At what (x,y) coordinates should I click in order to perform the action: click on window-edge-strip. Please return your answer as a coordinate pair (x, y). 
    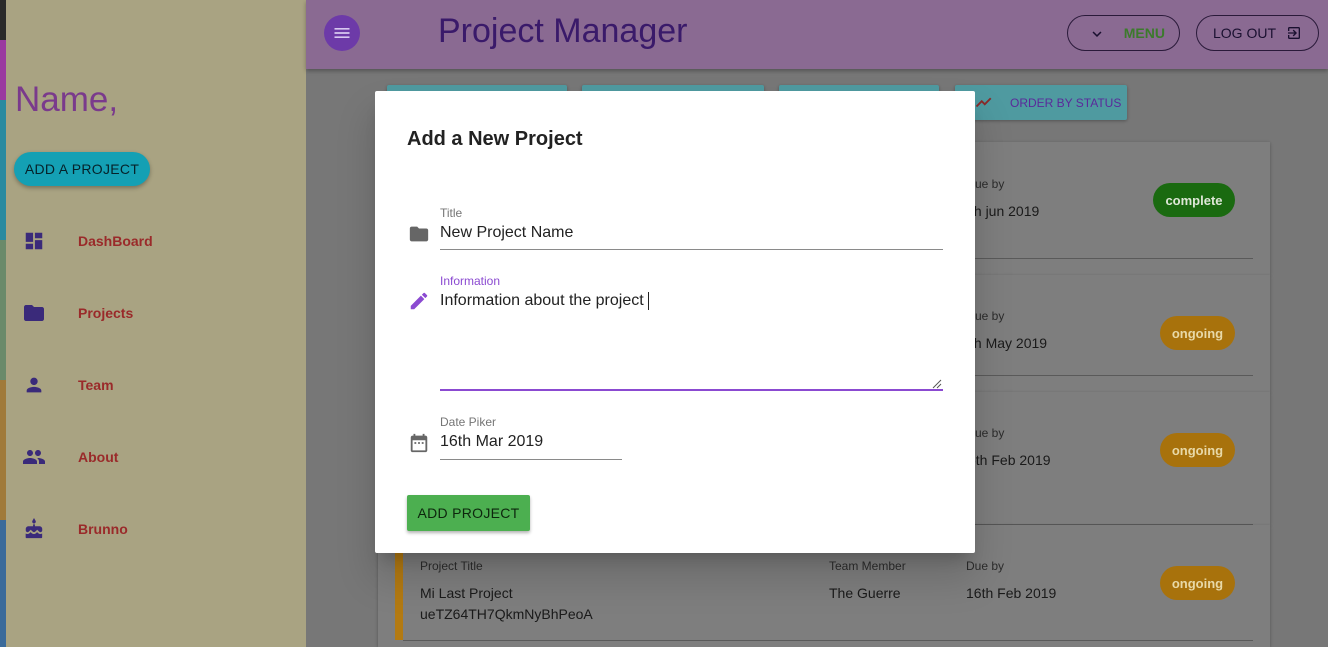
    Looking at the image, I should click on (3, 323).